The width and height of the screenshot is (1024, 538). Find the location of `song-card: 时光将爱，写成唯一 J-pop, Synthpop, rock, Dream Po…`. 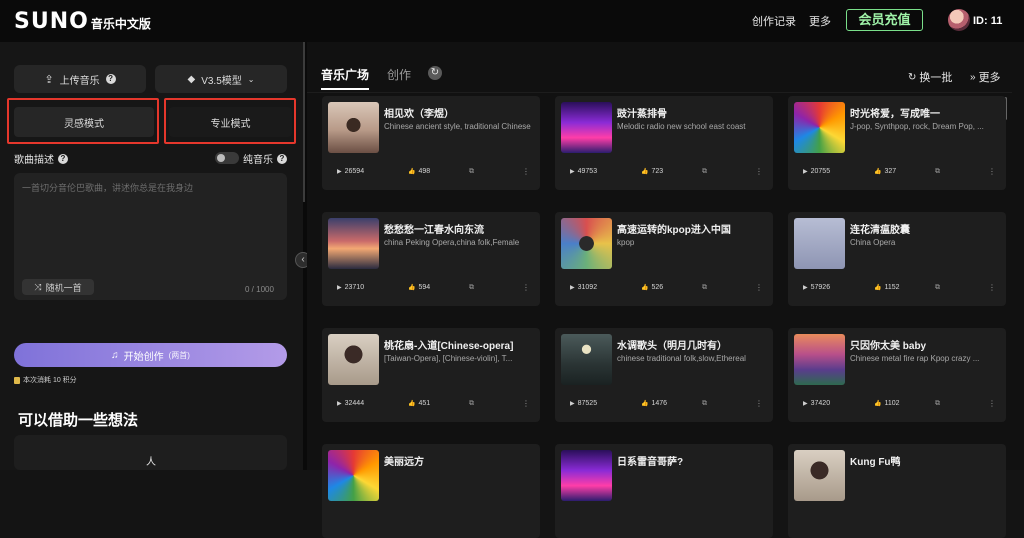

song-card: 时光将爱，写成唯一 J-pop, Synthpop, rock, Dream Po… is located at coordinates (897, 143).